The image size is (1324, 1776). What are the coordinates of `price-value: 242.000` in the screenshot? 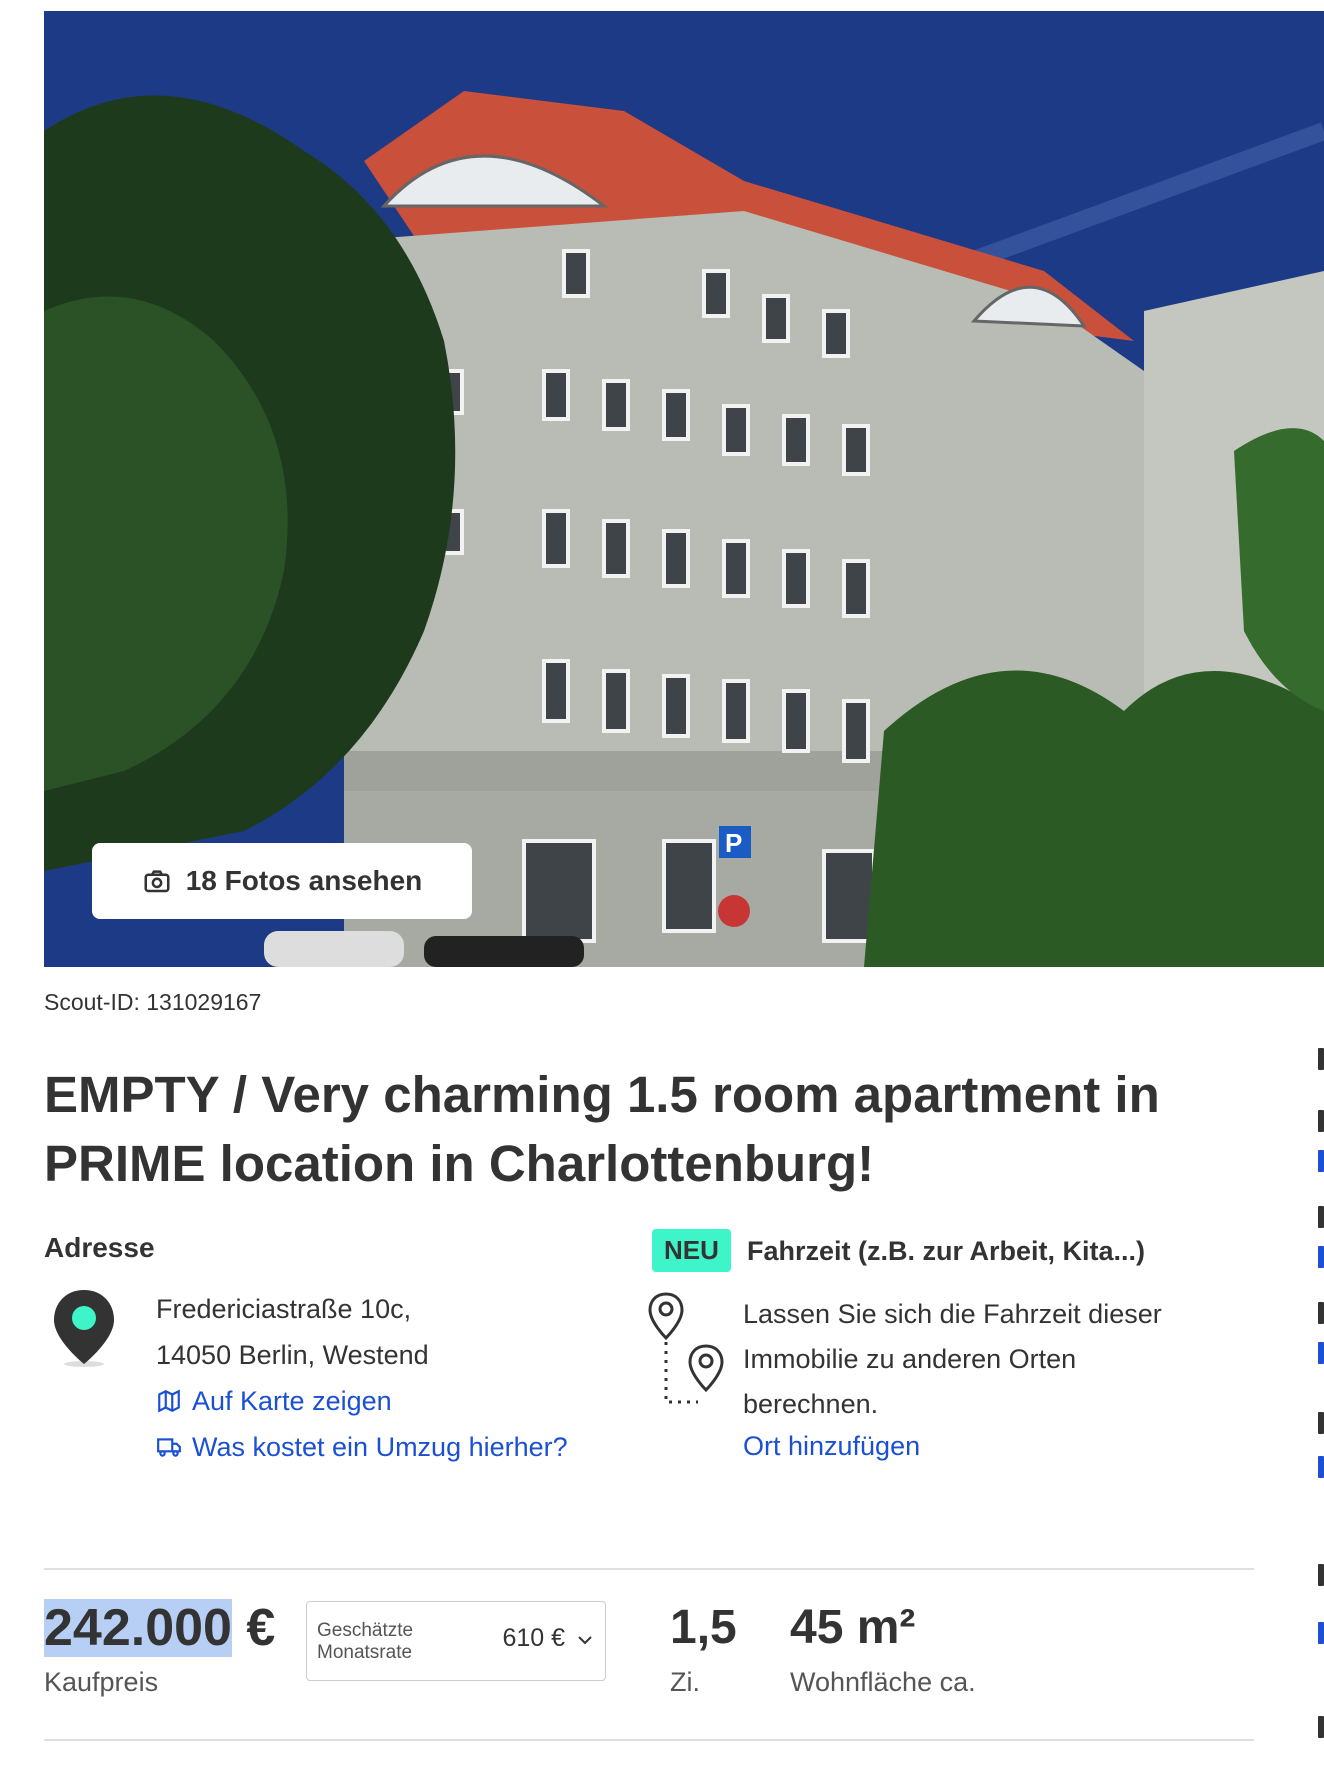 It's located at (138, 1628).